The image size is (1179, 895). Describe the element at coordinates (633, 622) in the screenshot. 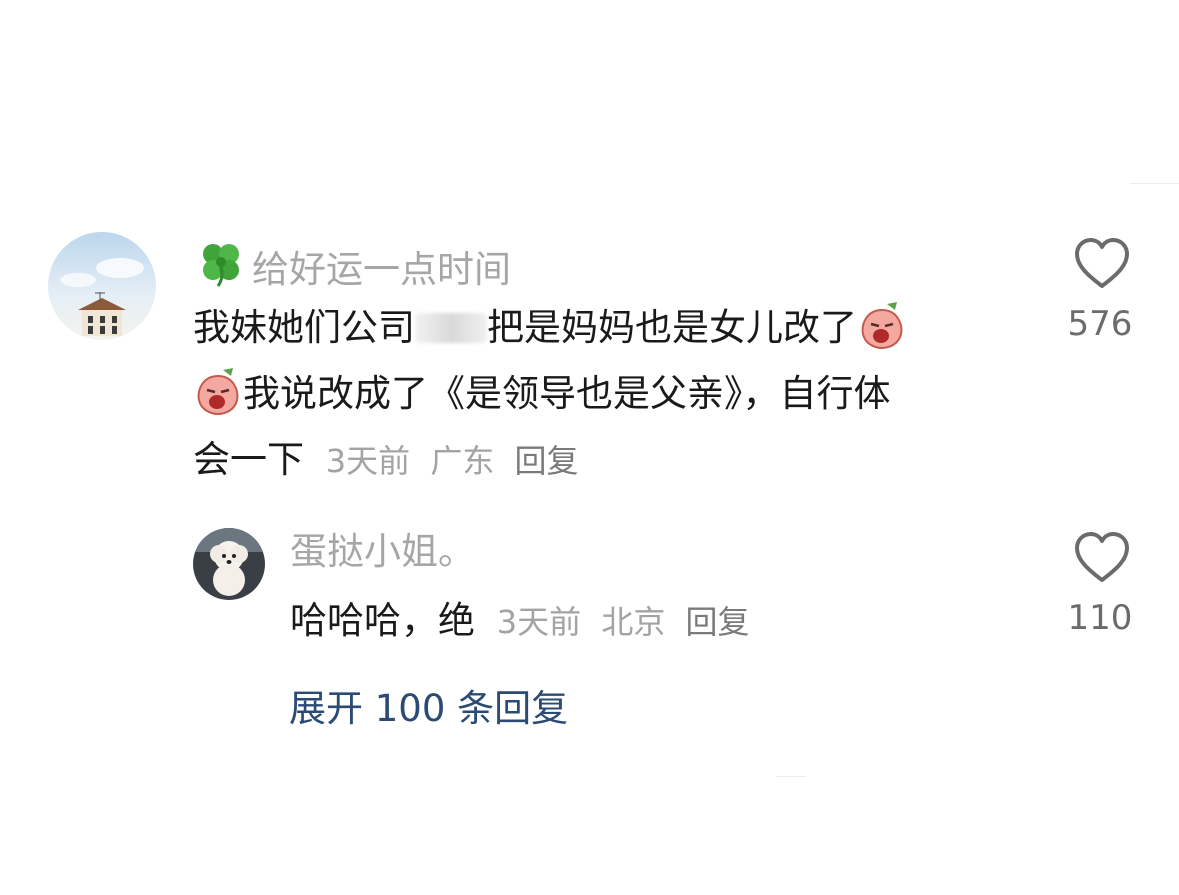

I see `reply-location: 北京` at that location.